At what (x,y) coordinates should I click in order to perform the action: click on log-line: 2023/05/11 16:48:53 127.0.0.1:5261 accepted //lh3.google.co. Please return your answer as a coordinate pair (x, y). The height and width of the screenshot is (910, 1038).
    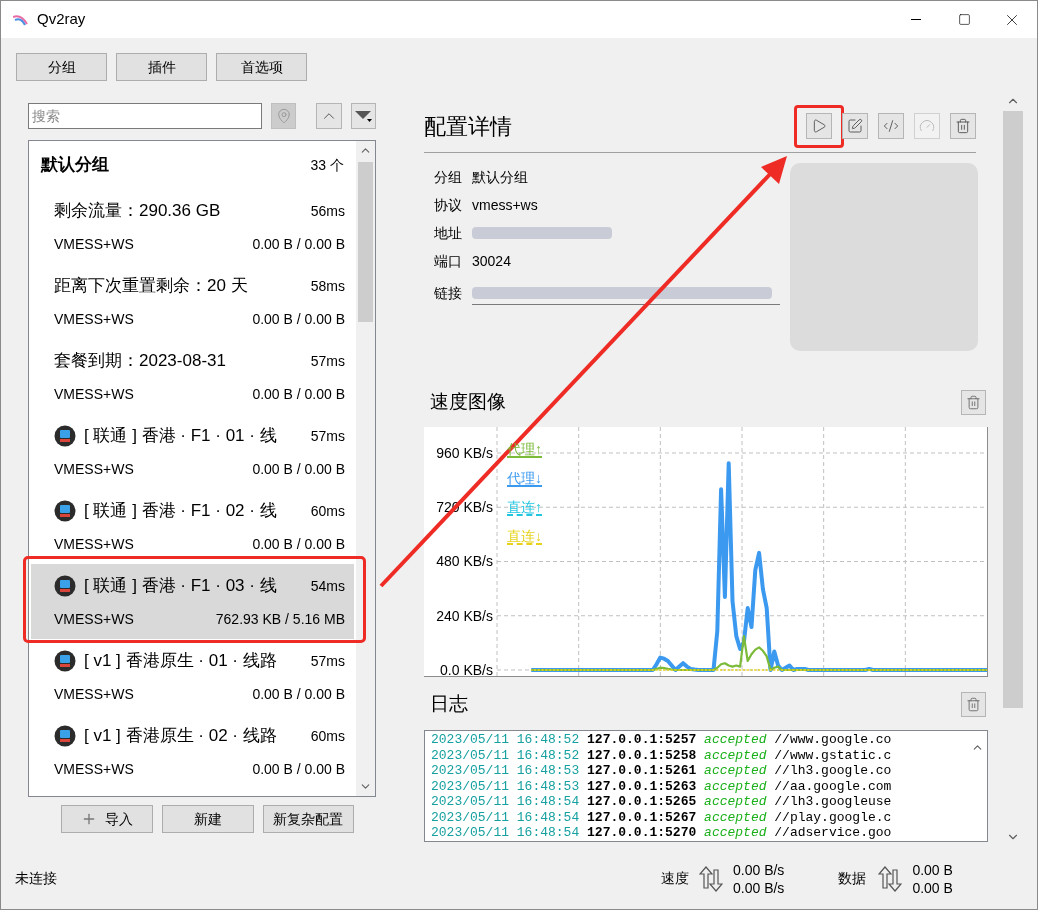
    Looking at the image, I should click on (662, 771).